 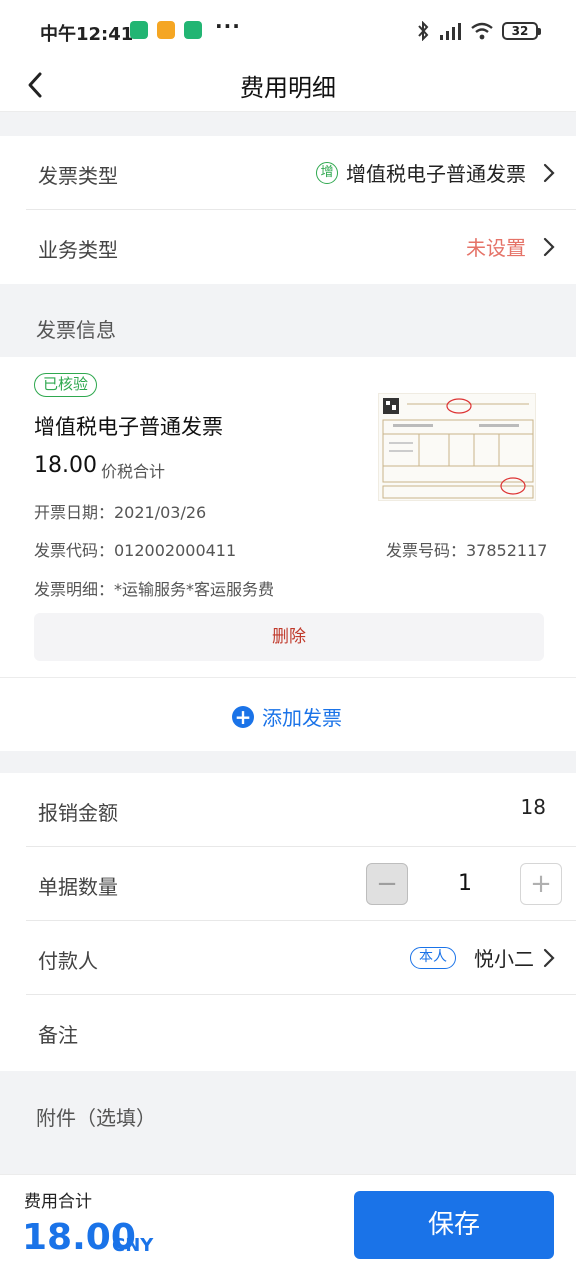 I want to click on add-invoice-label: 添加发票, so click(x=302, y=718).